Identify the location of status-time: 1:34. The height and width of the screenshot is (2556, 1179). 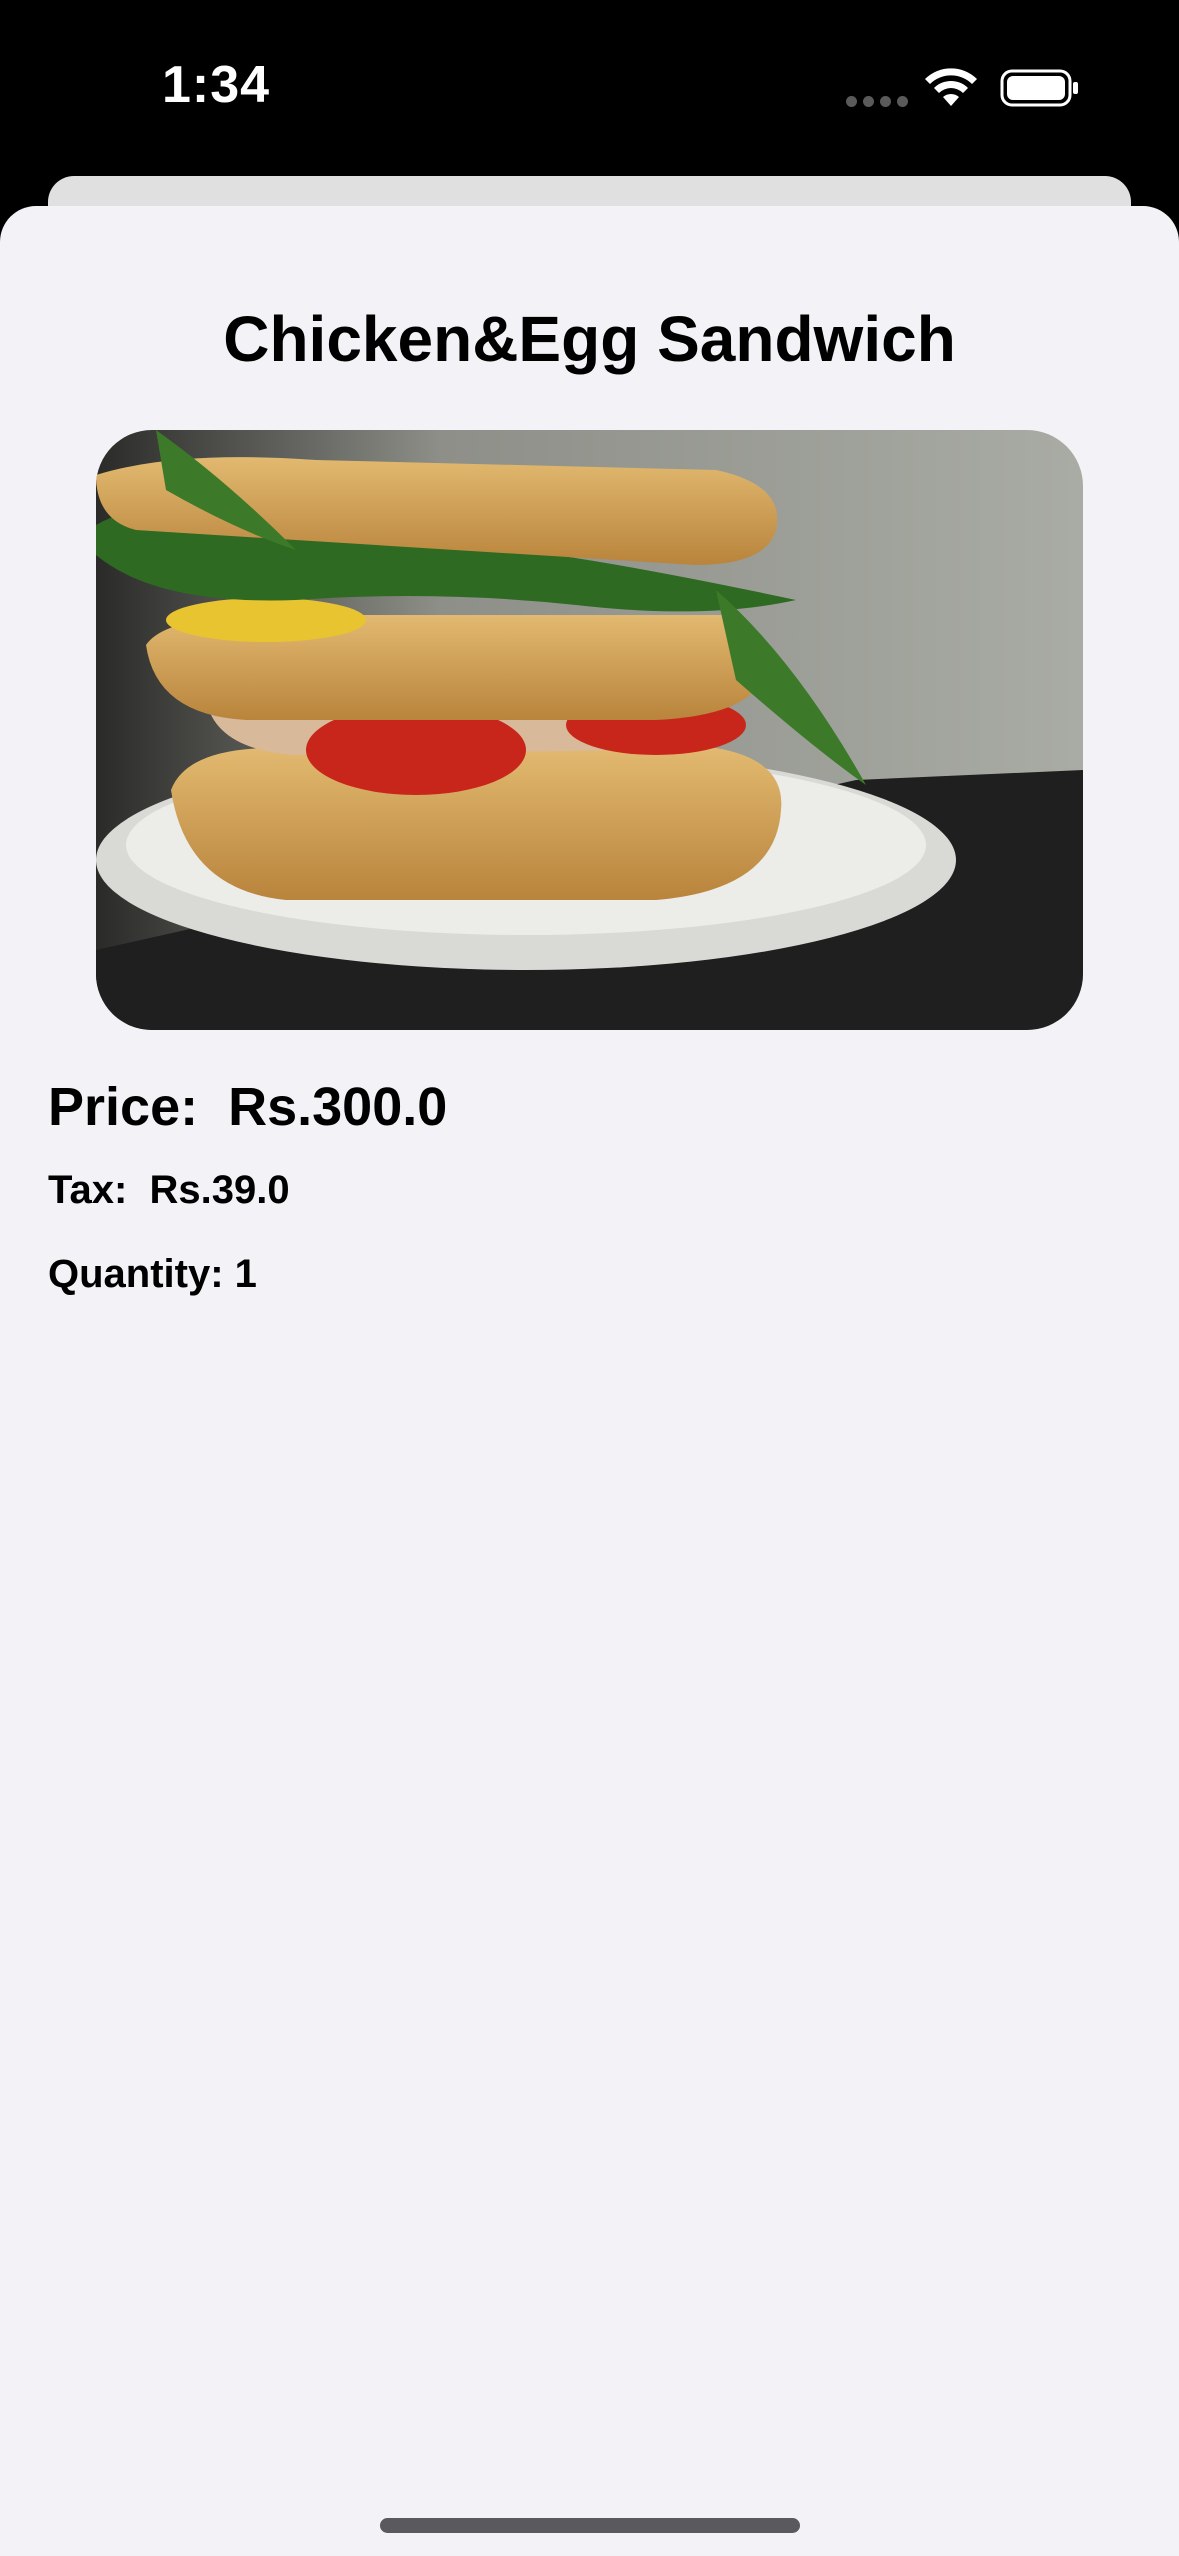
(216, 85).